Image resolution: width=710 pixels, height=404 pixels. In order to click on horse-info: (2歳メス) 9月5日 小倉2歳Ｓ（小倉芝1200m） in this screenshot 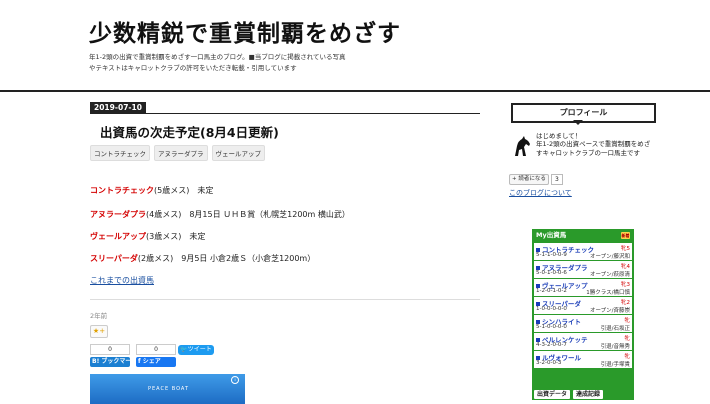, I will do `click(226, 258)`.